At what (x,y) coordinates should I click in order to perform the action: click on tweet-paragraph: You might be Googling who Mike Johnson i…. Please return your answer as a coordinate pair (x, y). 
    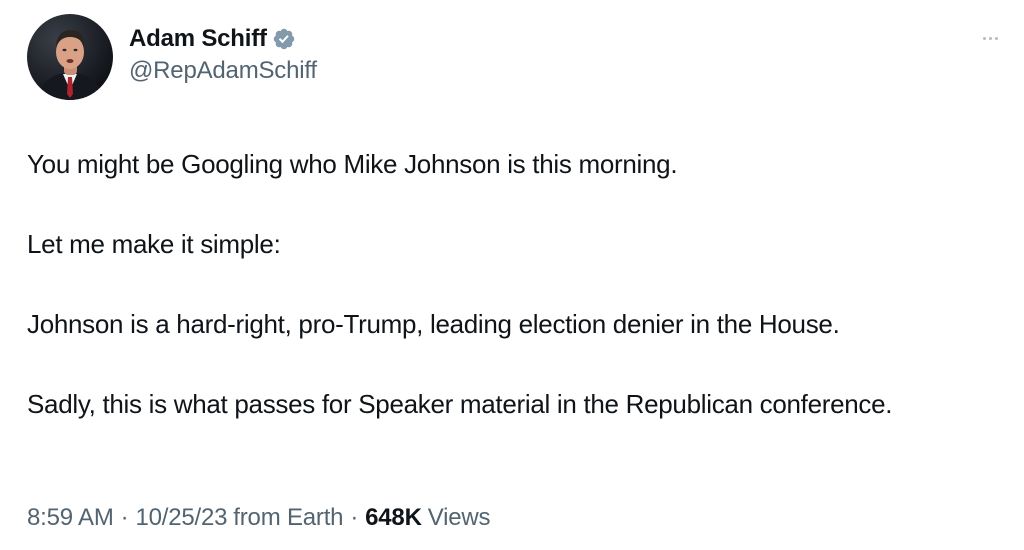
    Looking at the image, I should click on (352, 164).